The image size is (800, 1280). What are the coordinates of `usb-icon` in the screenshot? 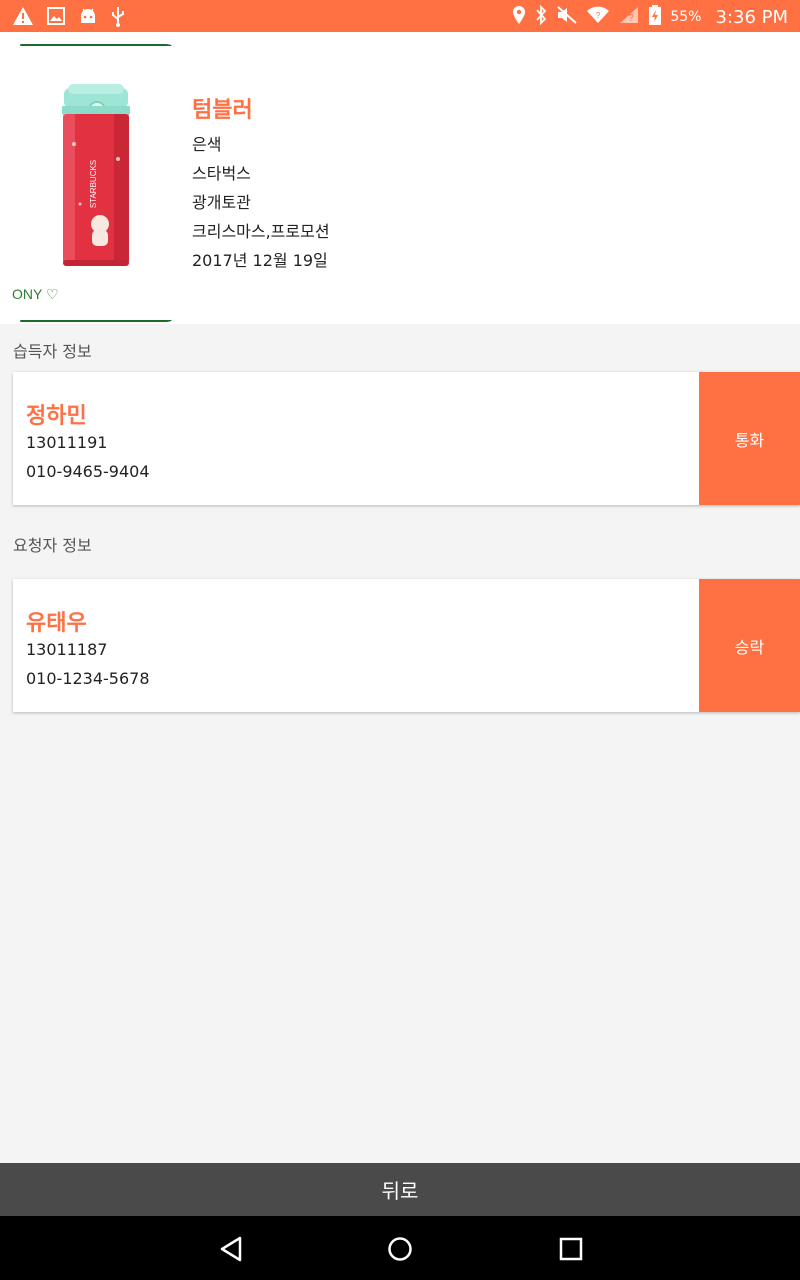 It's located at (118, 18).